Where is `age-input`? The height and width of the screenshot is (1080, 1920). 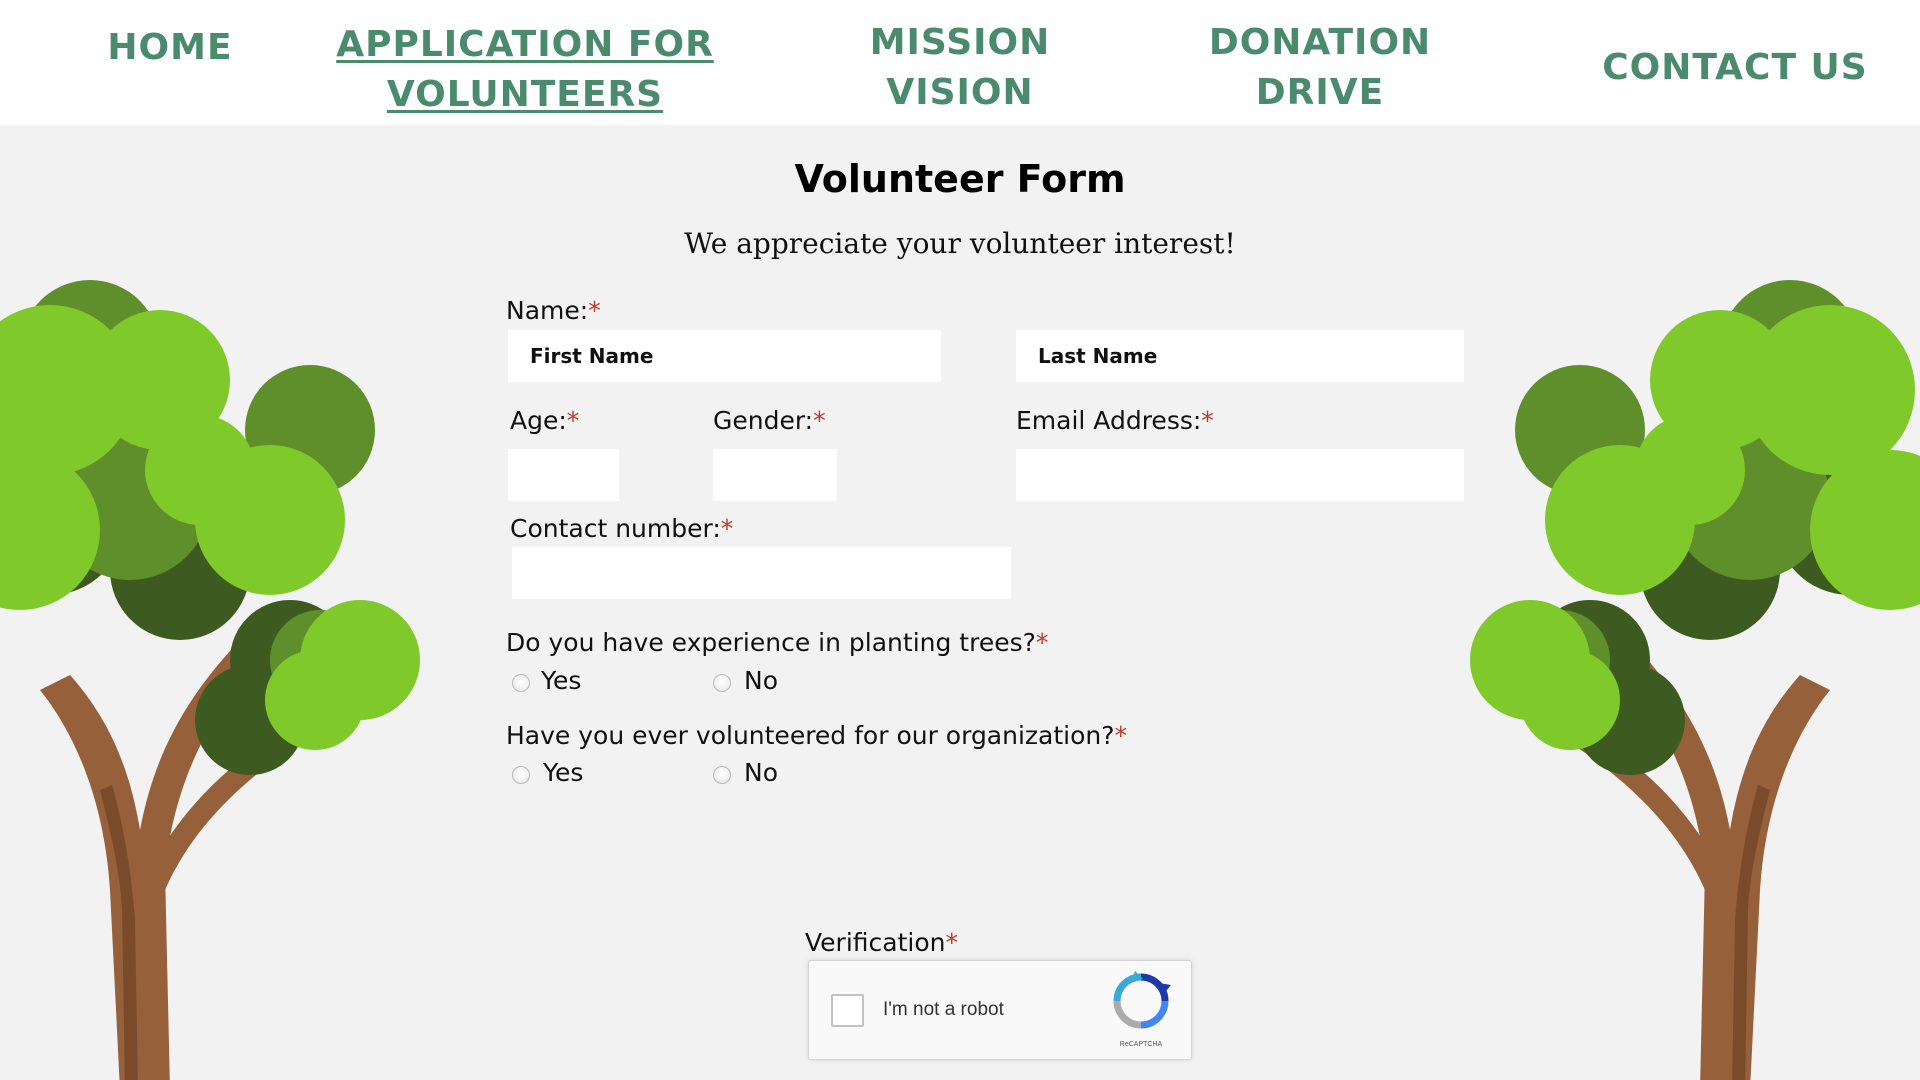 age-input is located at coordinates (563, 475).